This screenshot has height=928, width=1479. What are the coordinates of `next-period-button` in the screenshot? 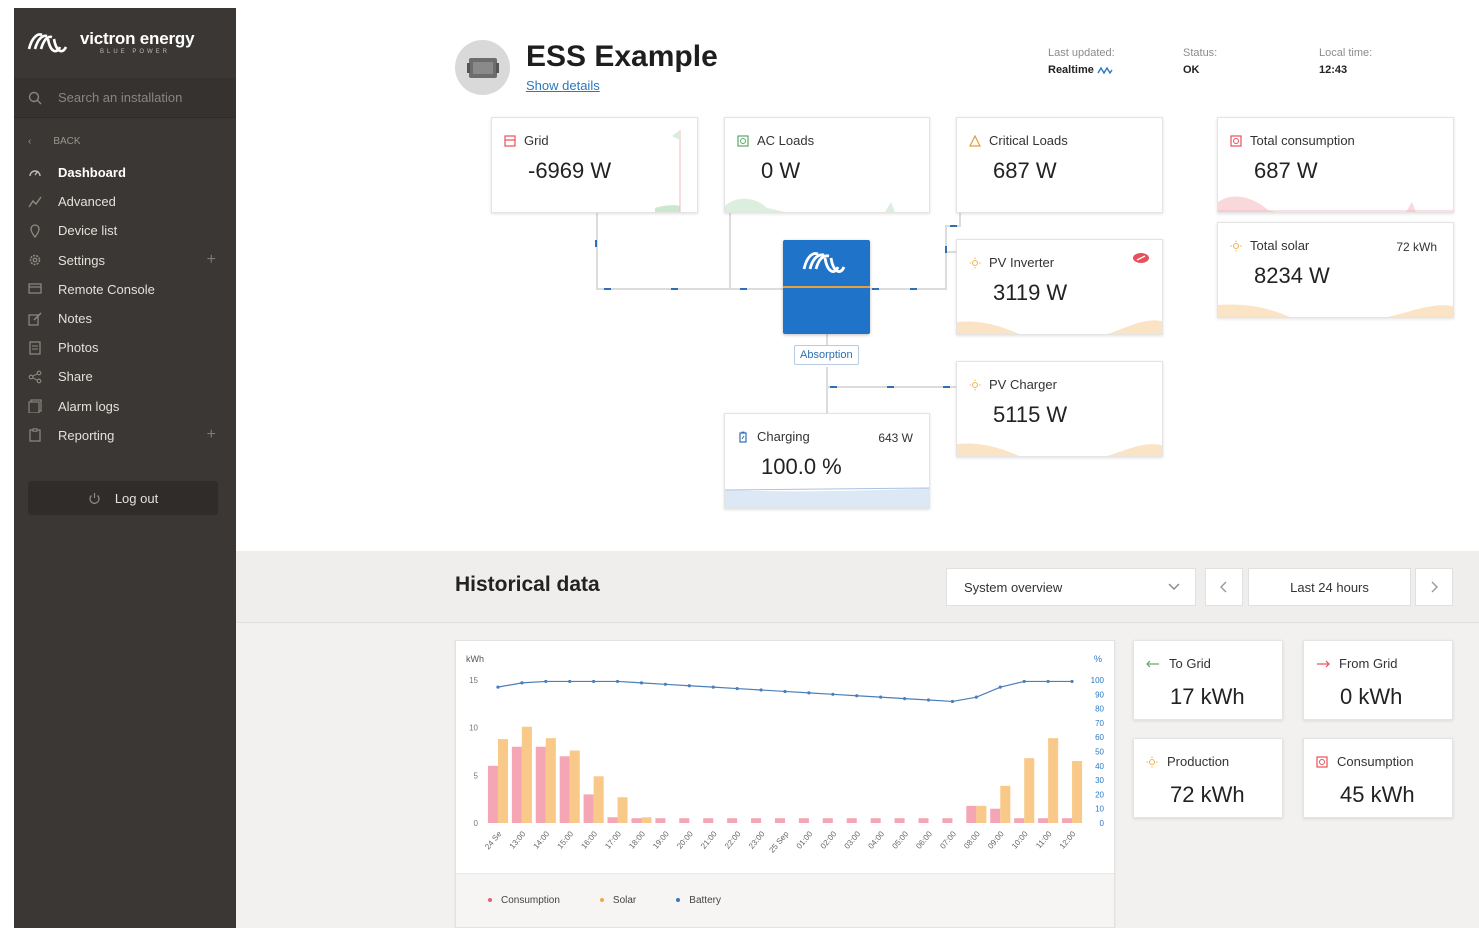 It's located at (1434, 587).